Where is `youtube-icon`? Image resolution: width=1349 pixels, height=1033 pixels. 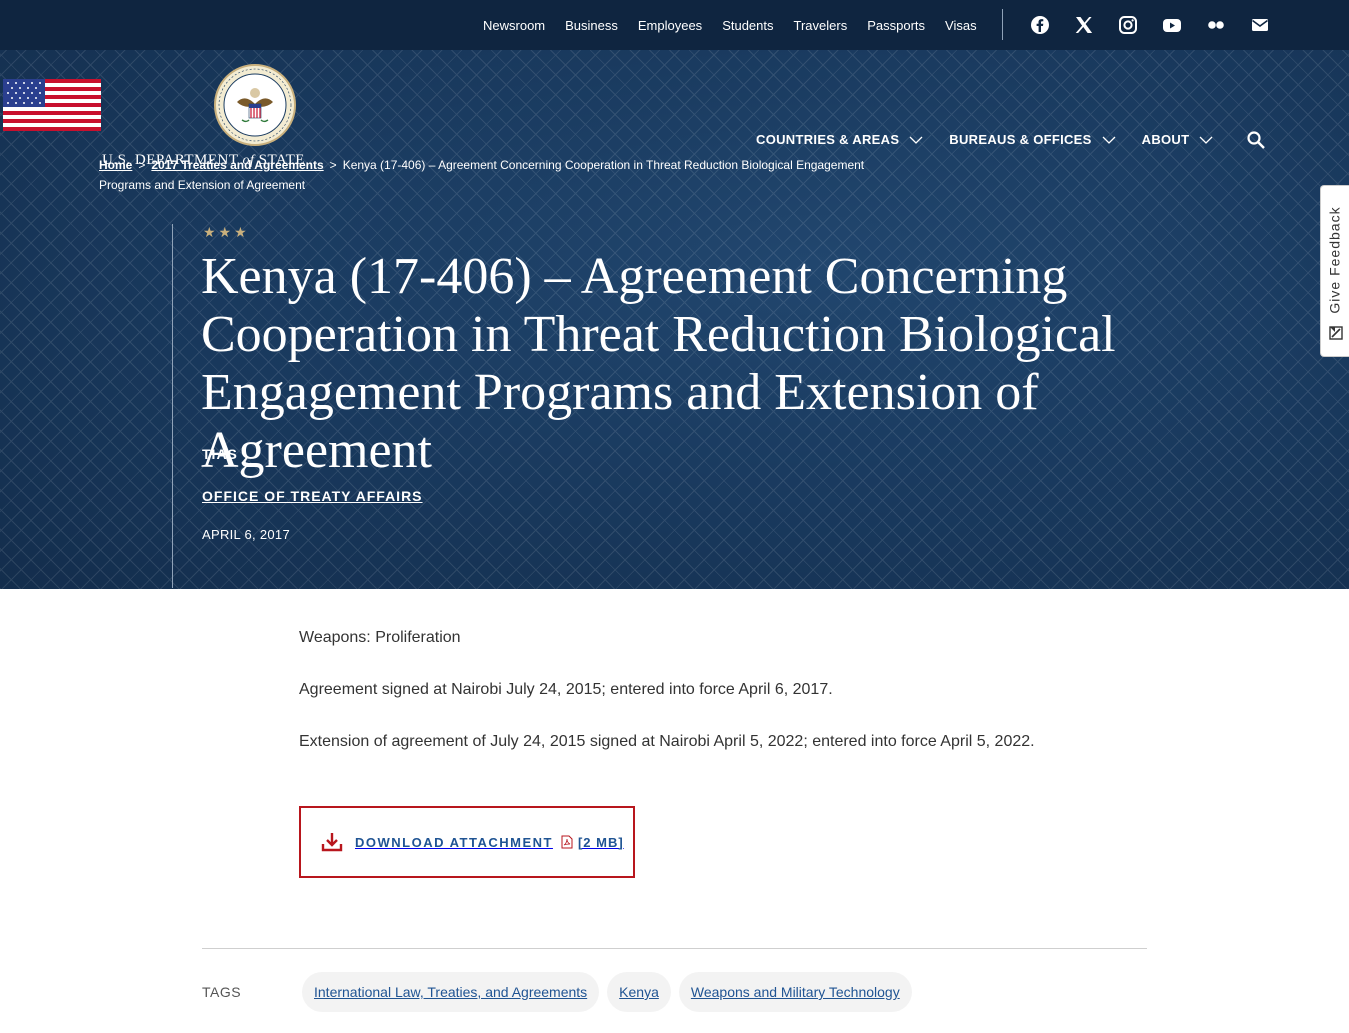 youtube-icon is located at coordinates (1172, 25).